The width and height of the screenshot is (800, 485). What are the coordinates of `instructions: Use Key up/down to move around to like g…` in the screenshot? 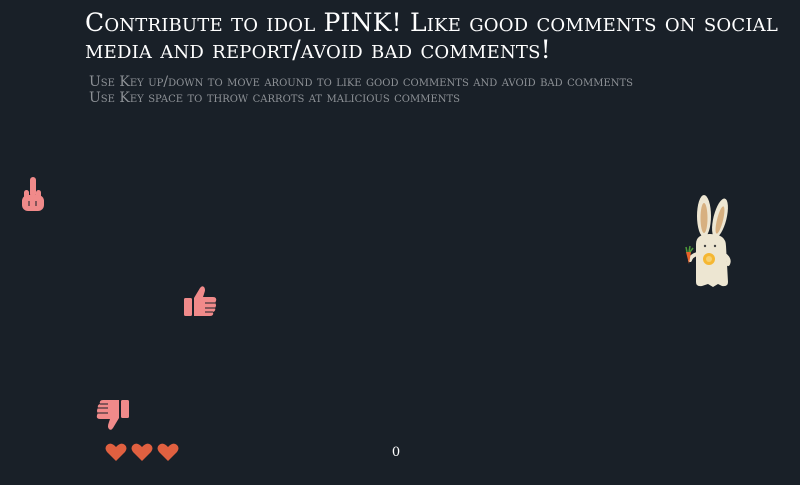 It's located at (361, 90).